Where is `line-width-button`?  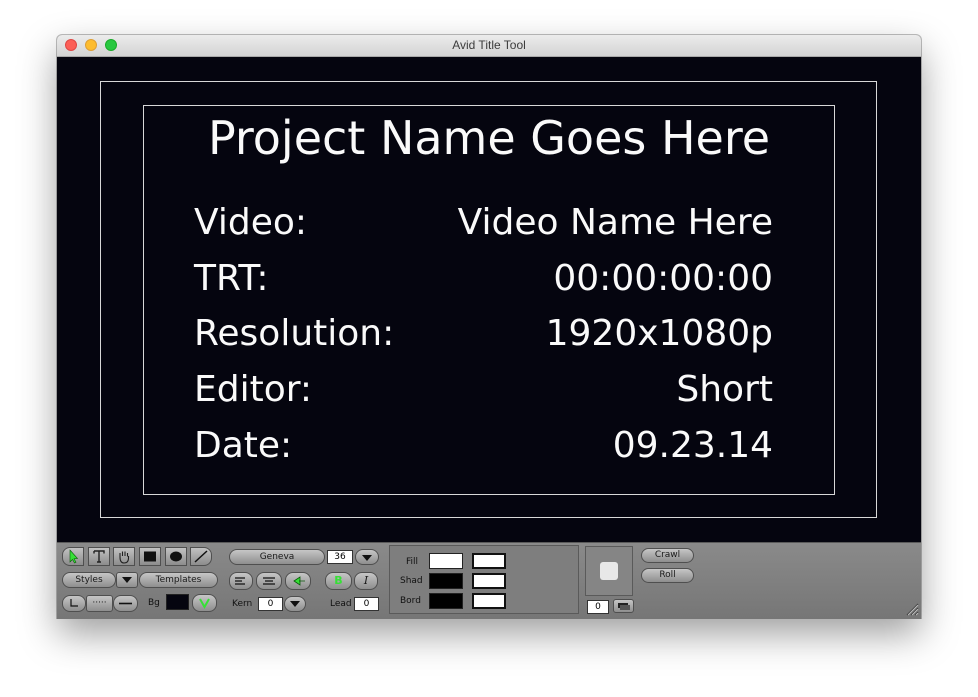 line-width-button is located at coordinates (125, 603).